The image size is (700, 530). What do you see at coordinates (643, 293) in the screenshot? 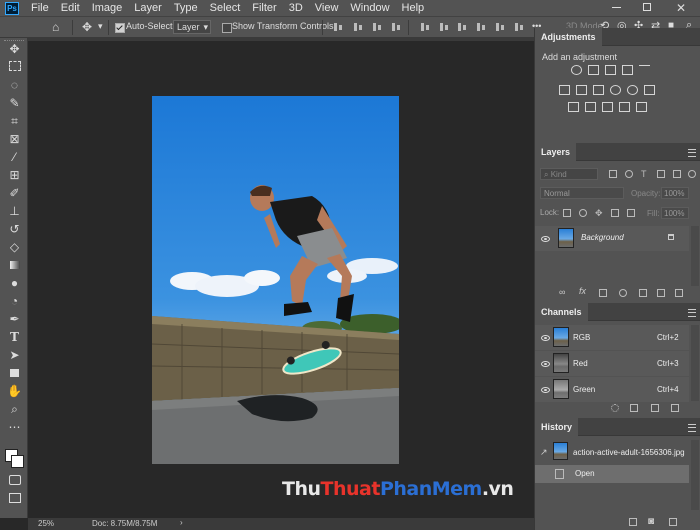
I see `new-group-icon` at bounding box center [643, 293].